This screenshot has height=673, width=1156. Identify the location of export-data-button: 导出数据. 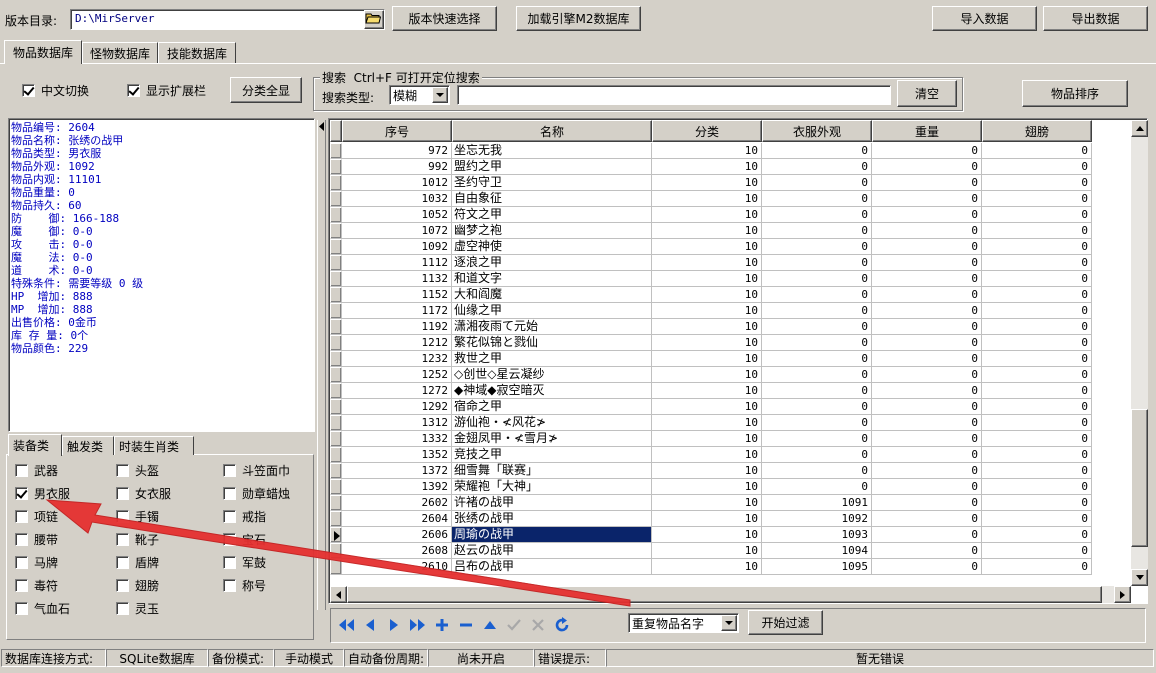
(1095, 18).